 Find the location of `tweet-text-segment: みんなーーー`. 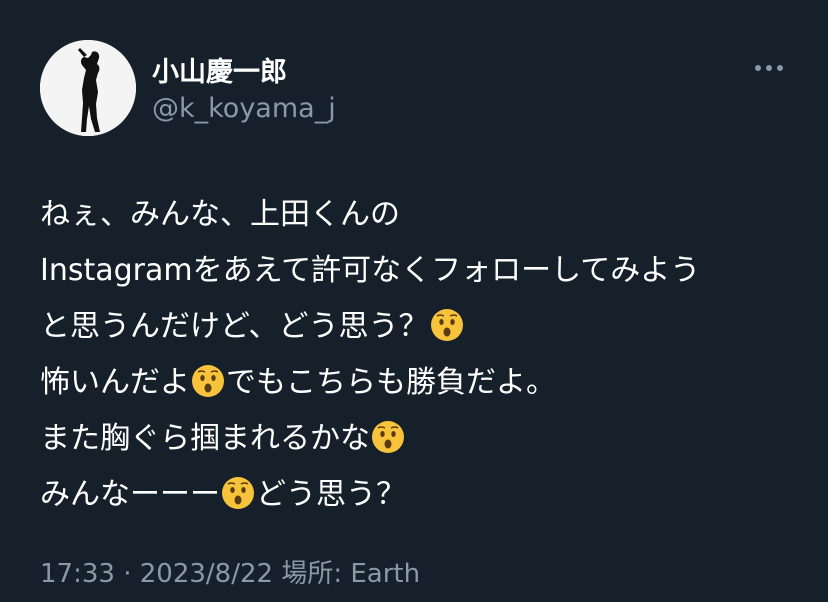

tweet-text-segment: みんなーーー is located at coordinates (130, 494).